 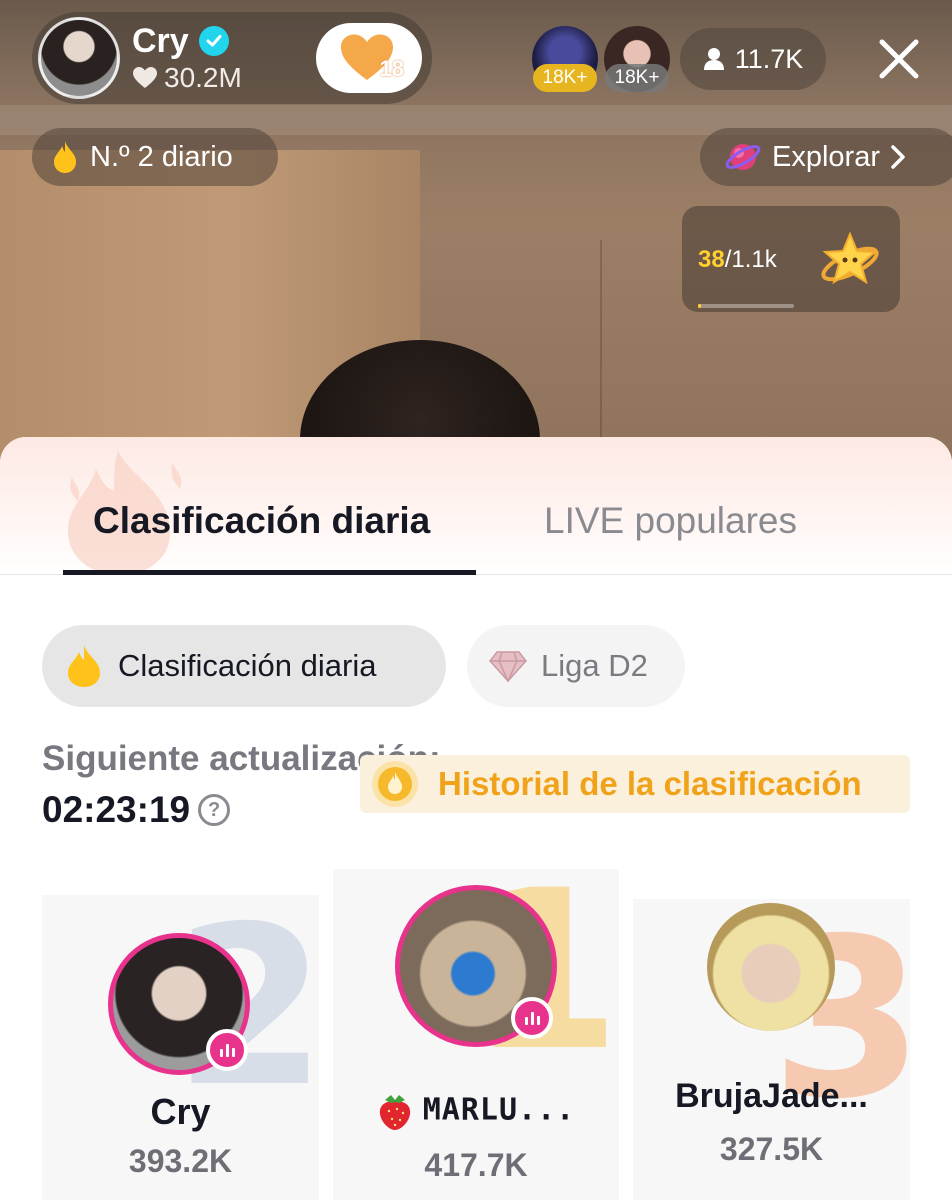 What do you see at coordinates (180, 1111) in the screenshot?
I see `podium-name: Cry` at bounding box center [180, 1111].